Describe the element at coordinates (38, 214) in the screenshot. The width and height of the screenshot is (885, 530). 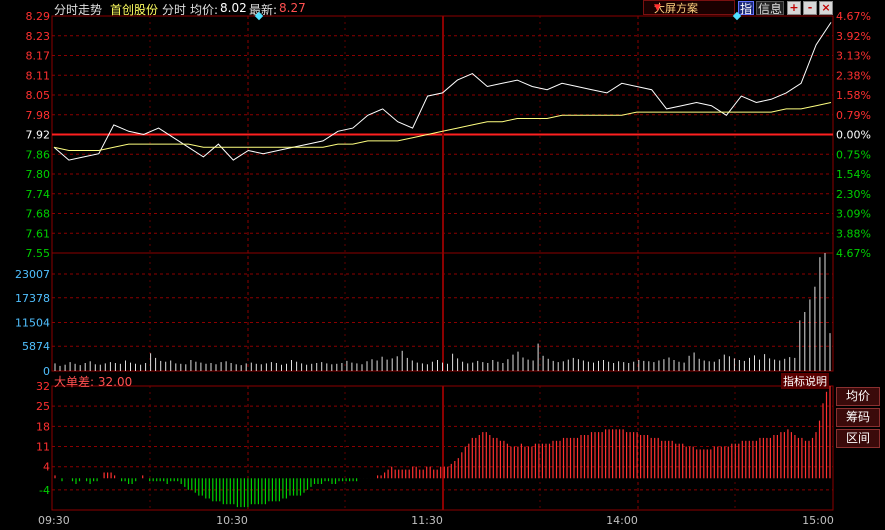
I see `price-tick-label: 7.68` at that location.